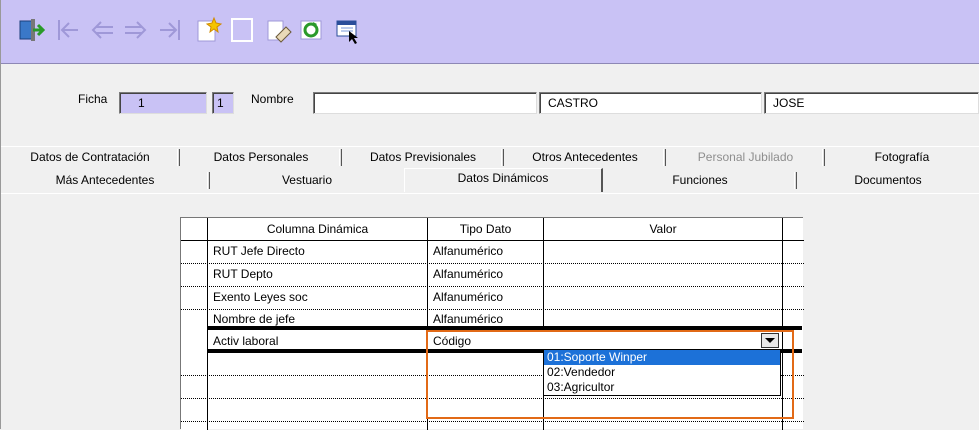 The image size is (979, 430). I want to click on new-record-icon, so click(208, 30).